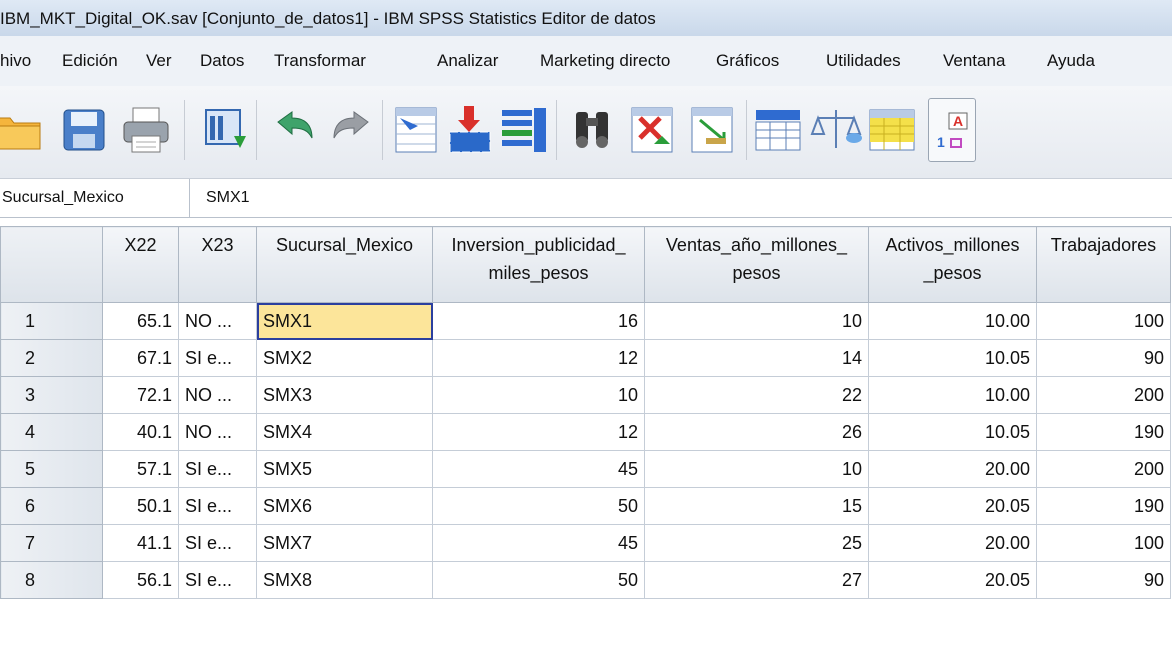 This screenshot has height=651, width=1172. Describe the element at coordinates (352, 130) in the screenshot. I see `redo-icon` at that location.